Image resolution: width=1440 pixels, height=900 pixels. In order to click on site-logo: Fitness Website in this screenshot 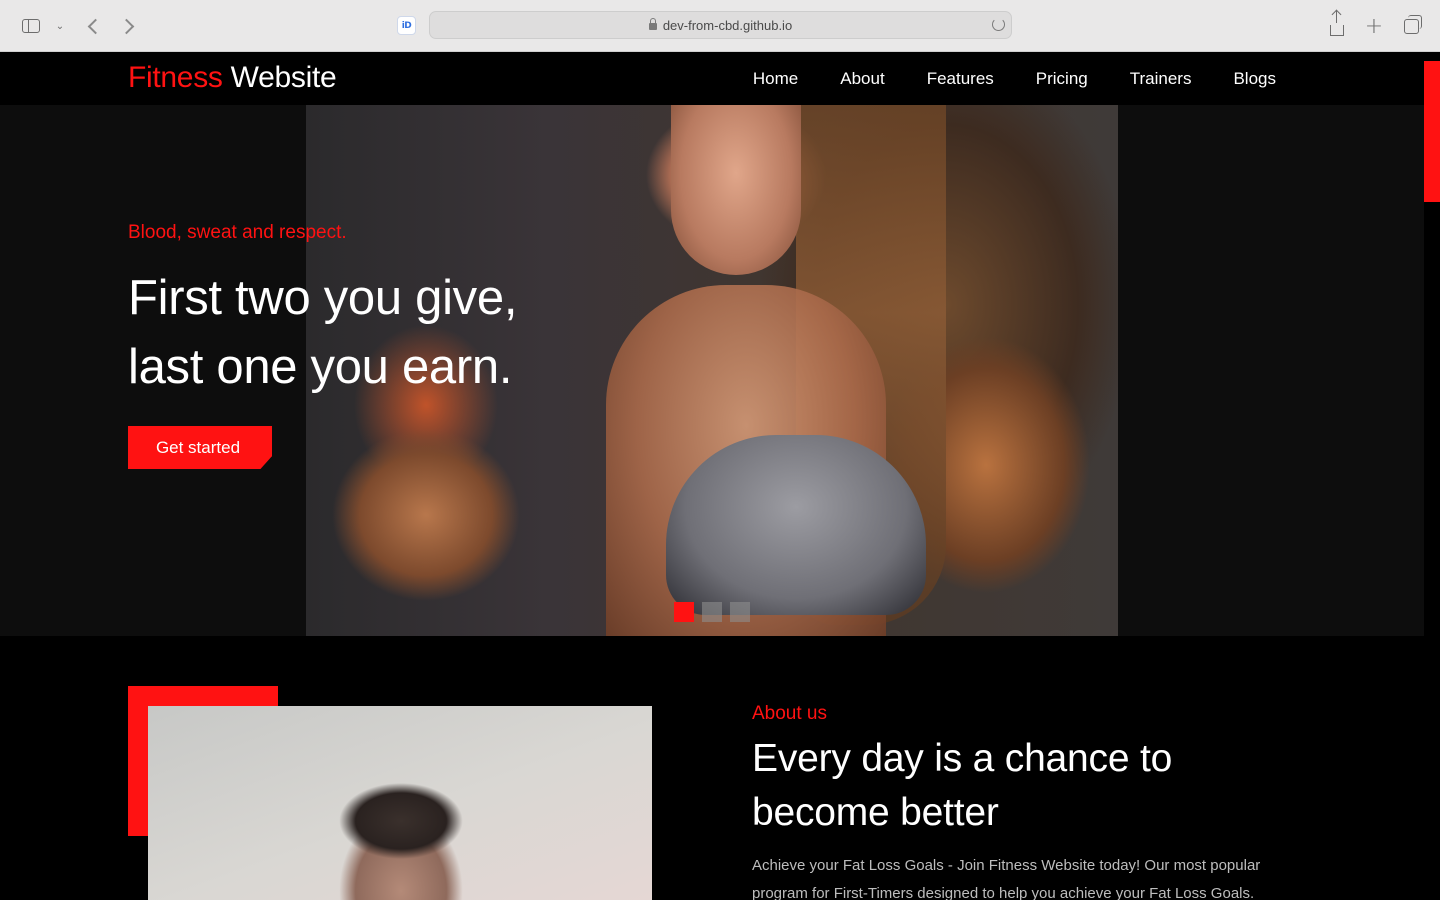, I will do `click(232, 78)`.